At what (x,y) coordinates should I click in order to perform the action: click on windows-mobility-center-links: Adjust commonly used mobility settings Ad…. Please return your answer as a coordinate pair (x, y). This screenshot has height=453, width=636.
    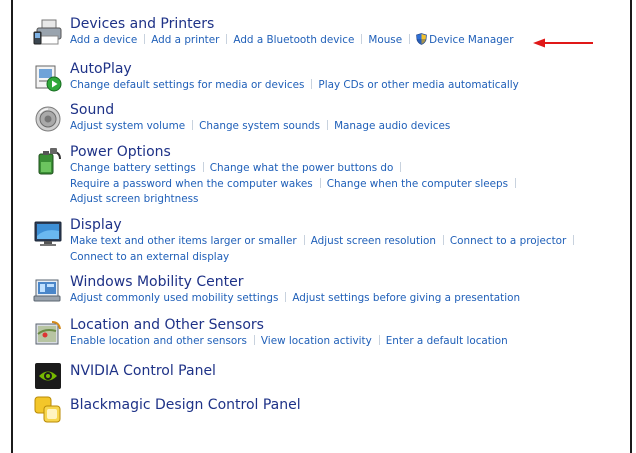
    Looking at the image, I should click on (340, 299).